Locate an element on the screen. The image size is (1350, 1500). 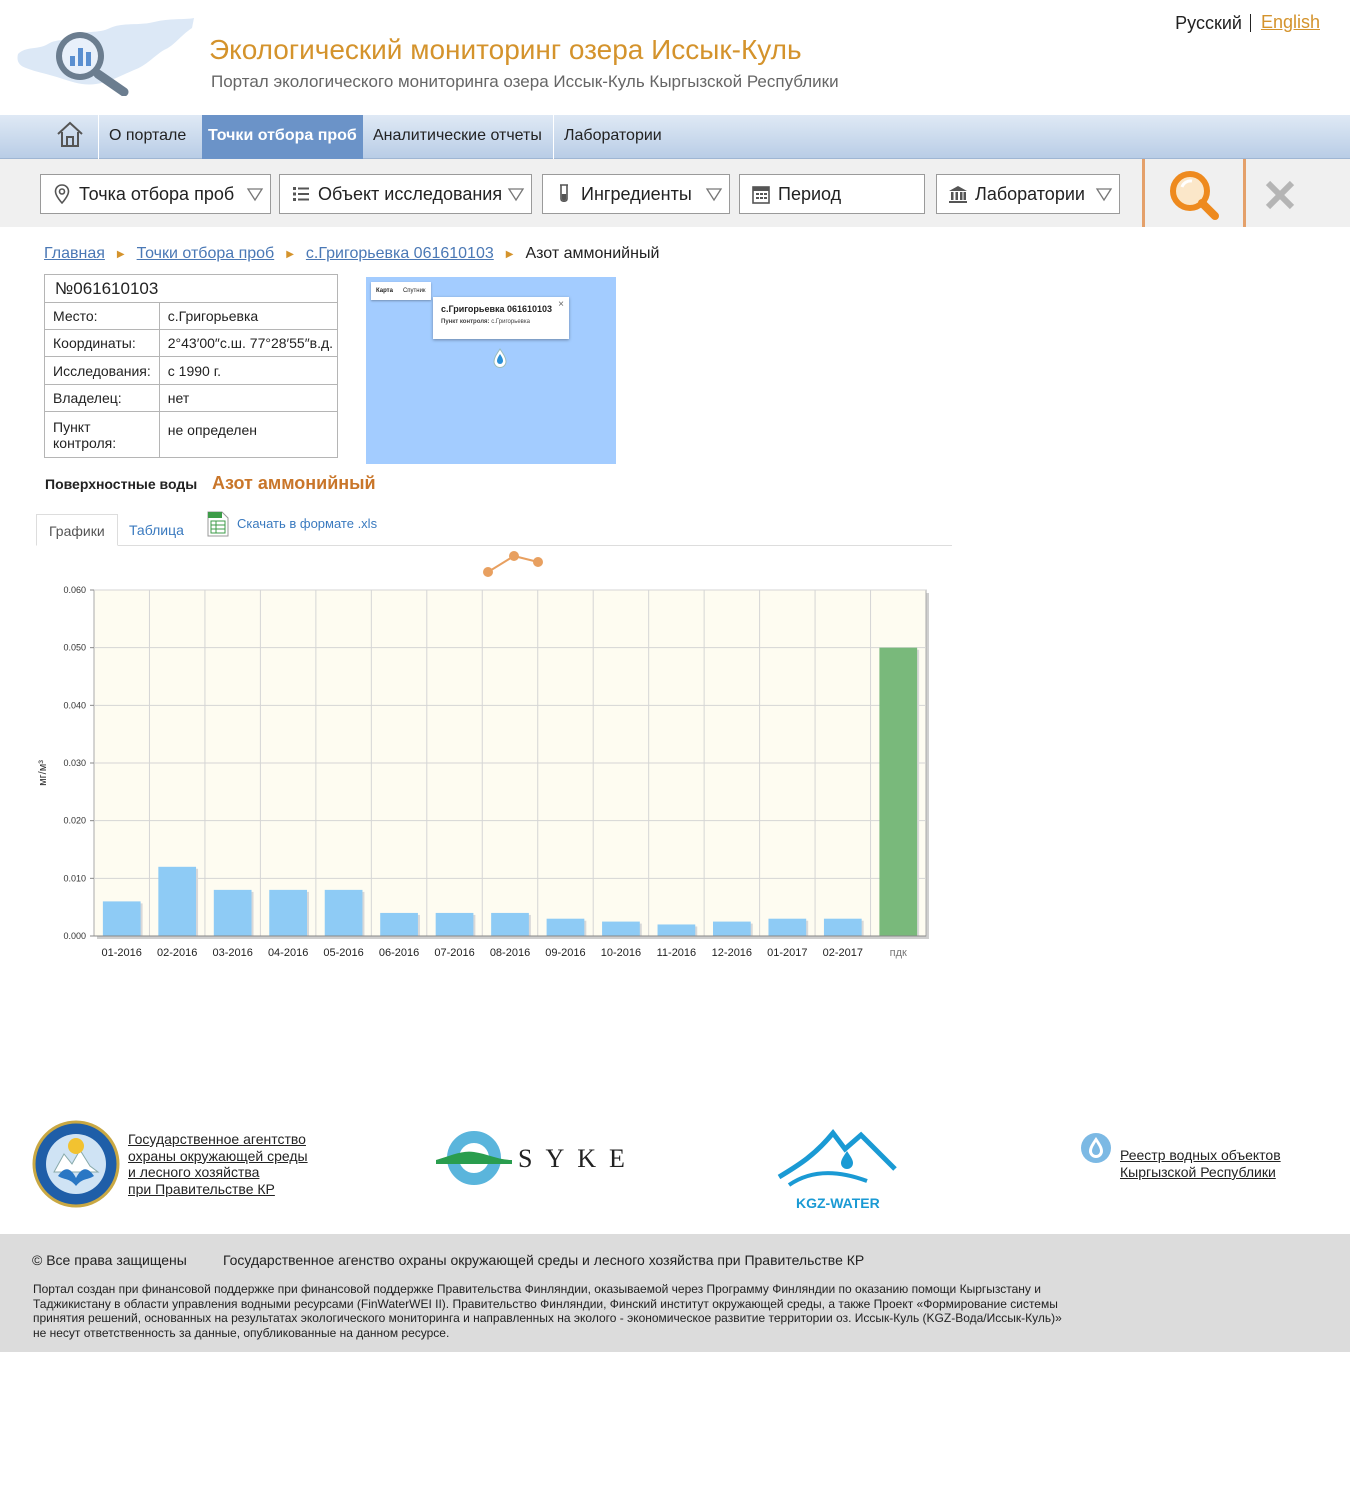
x-tick-label: пдк is located at coordinates (898, 953).